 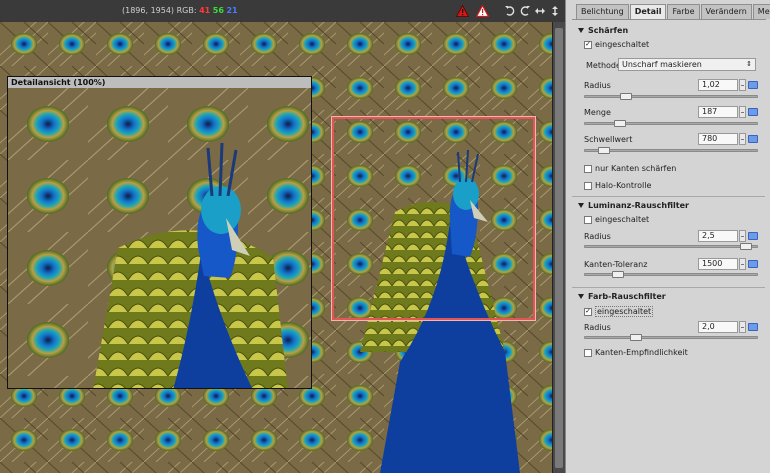 I want to click on tab-divider, so click(x=669, y=19).